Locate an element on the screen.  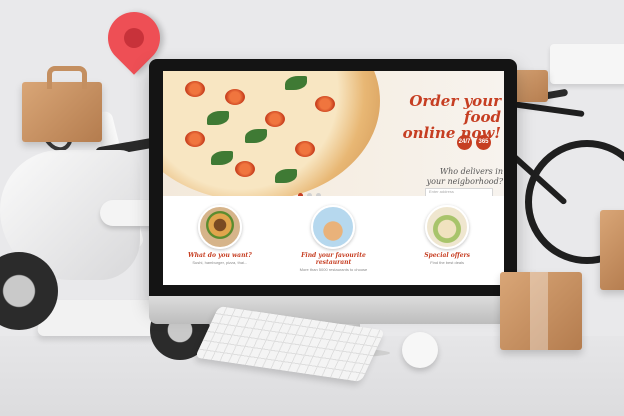
feature-text: Find the best deals is located at coordinates (447, 262).